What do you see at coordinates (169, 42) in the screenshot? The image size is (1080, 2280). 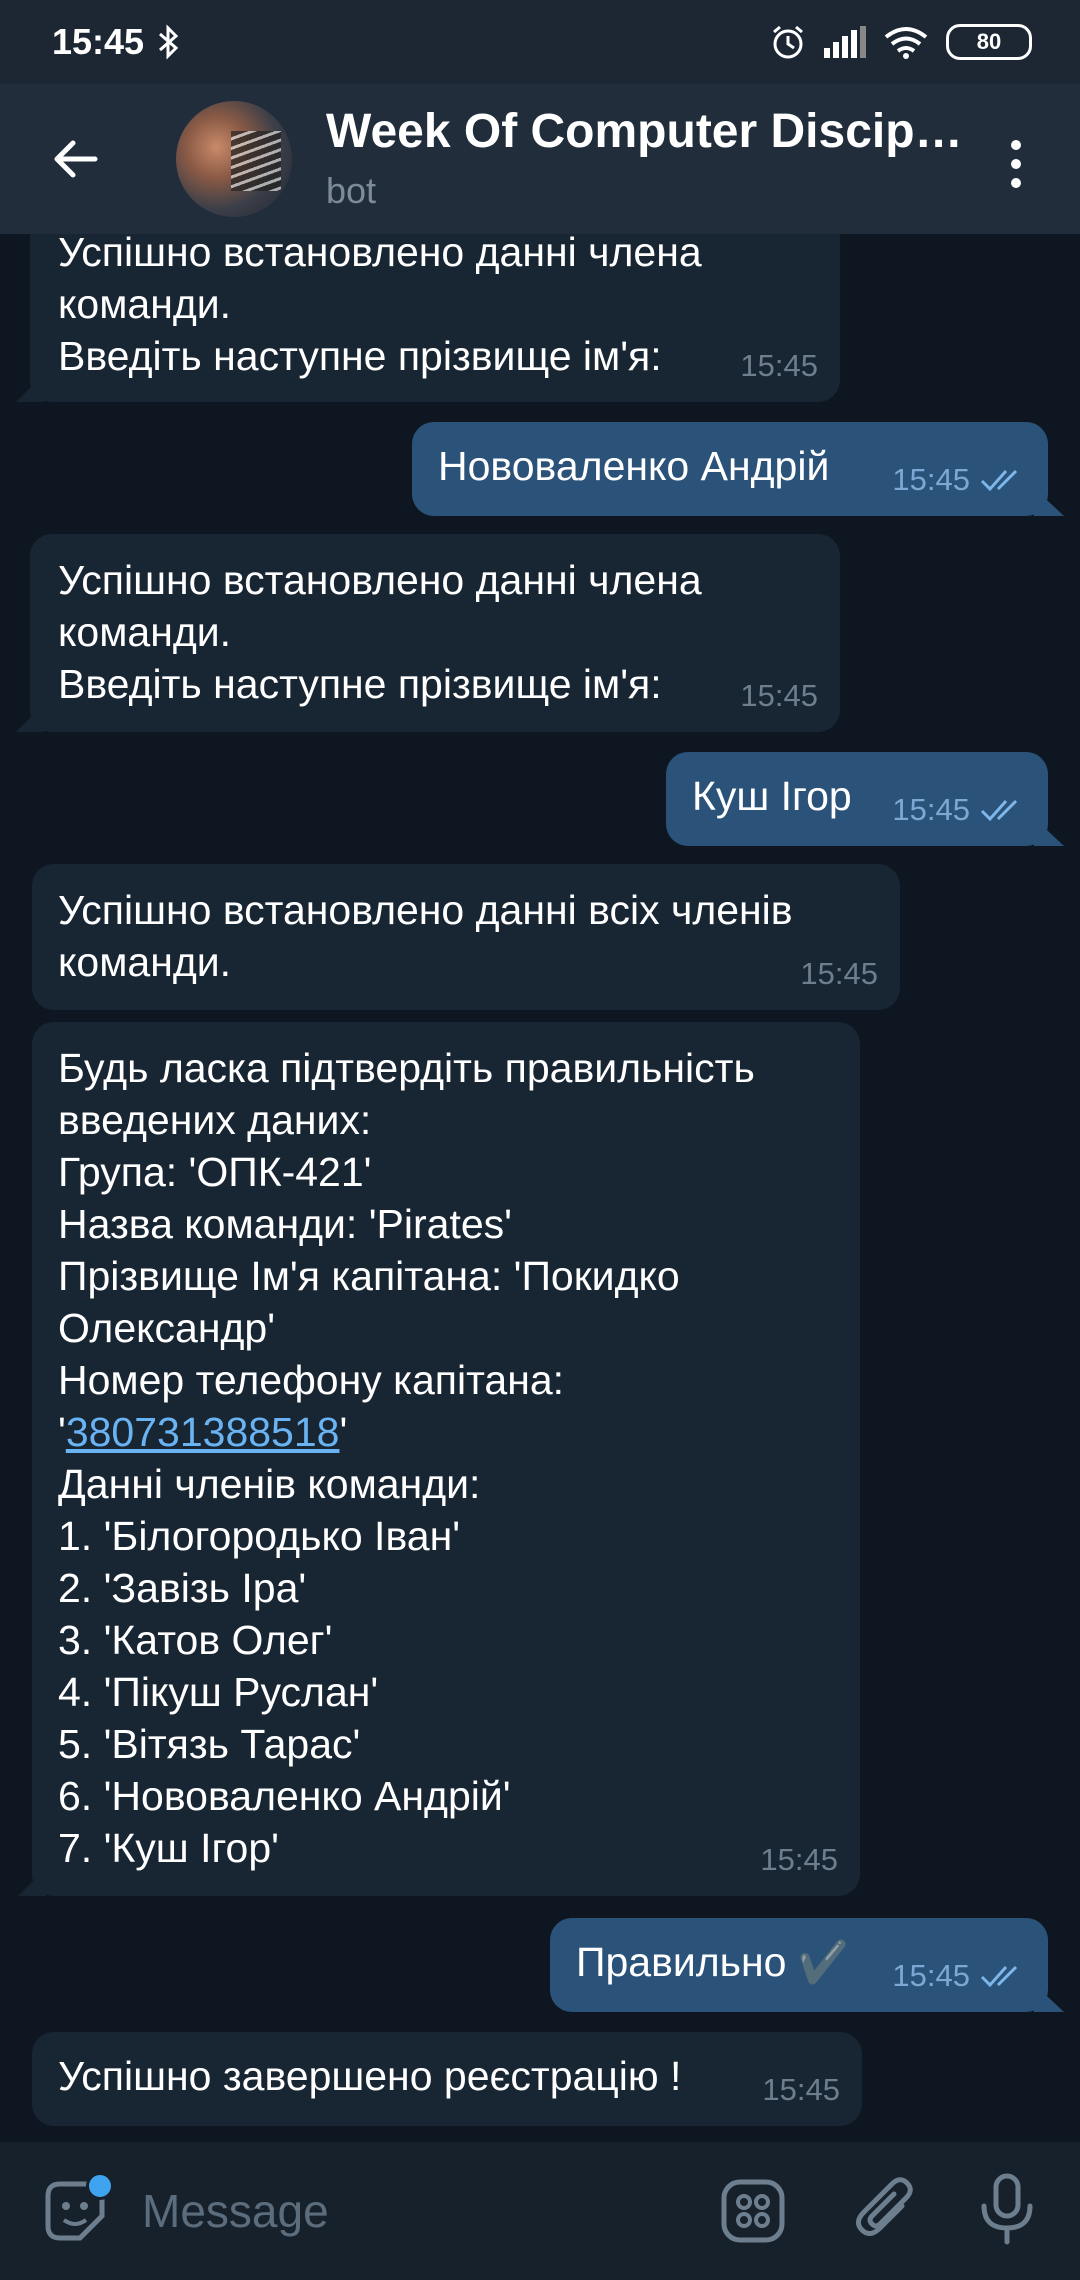 I see `bluetooth-icon` at bounding box center [169, 42].